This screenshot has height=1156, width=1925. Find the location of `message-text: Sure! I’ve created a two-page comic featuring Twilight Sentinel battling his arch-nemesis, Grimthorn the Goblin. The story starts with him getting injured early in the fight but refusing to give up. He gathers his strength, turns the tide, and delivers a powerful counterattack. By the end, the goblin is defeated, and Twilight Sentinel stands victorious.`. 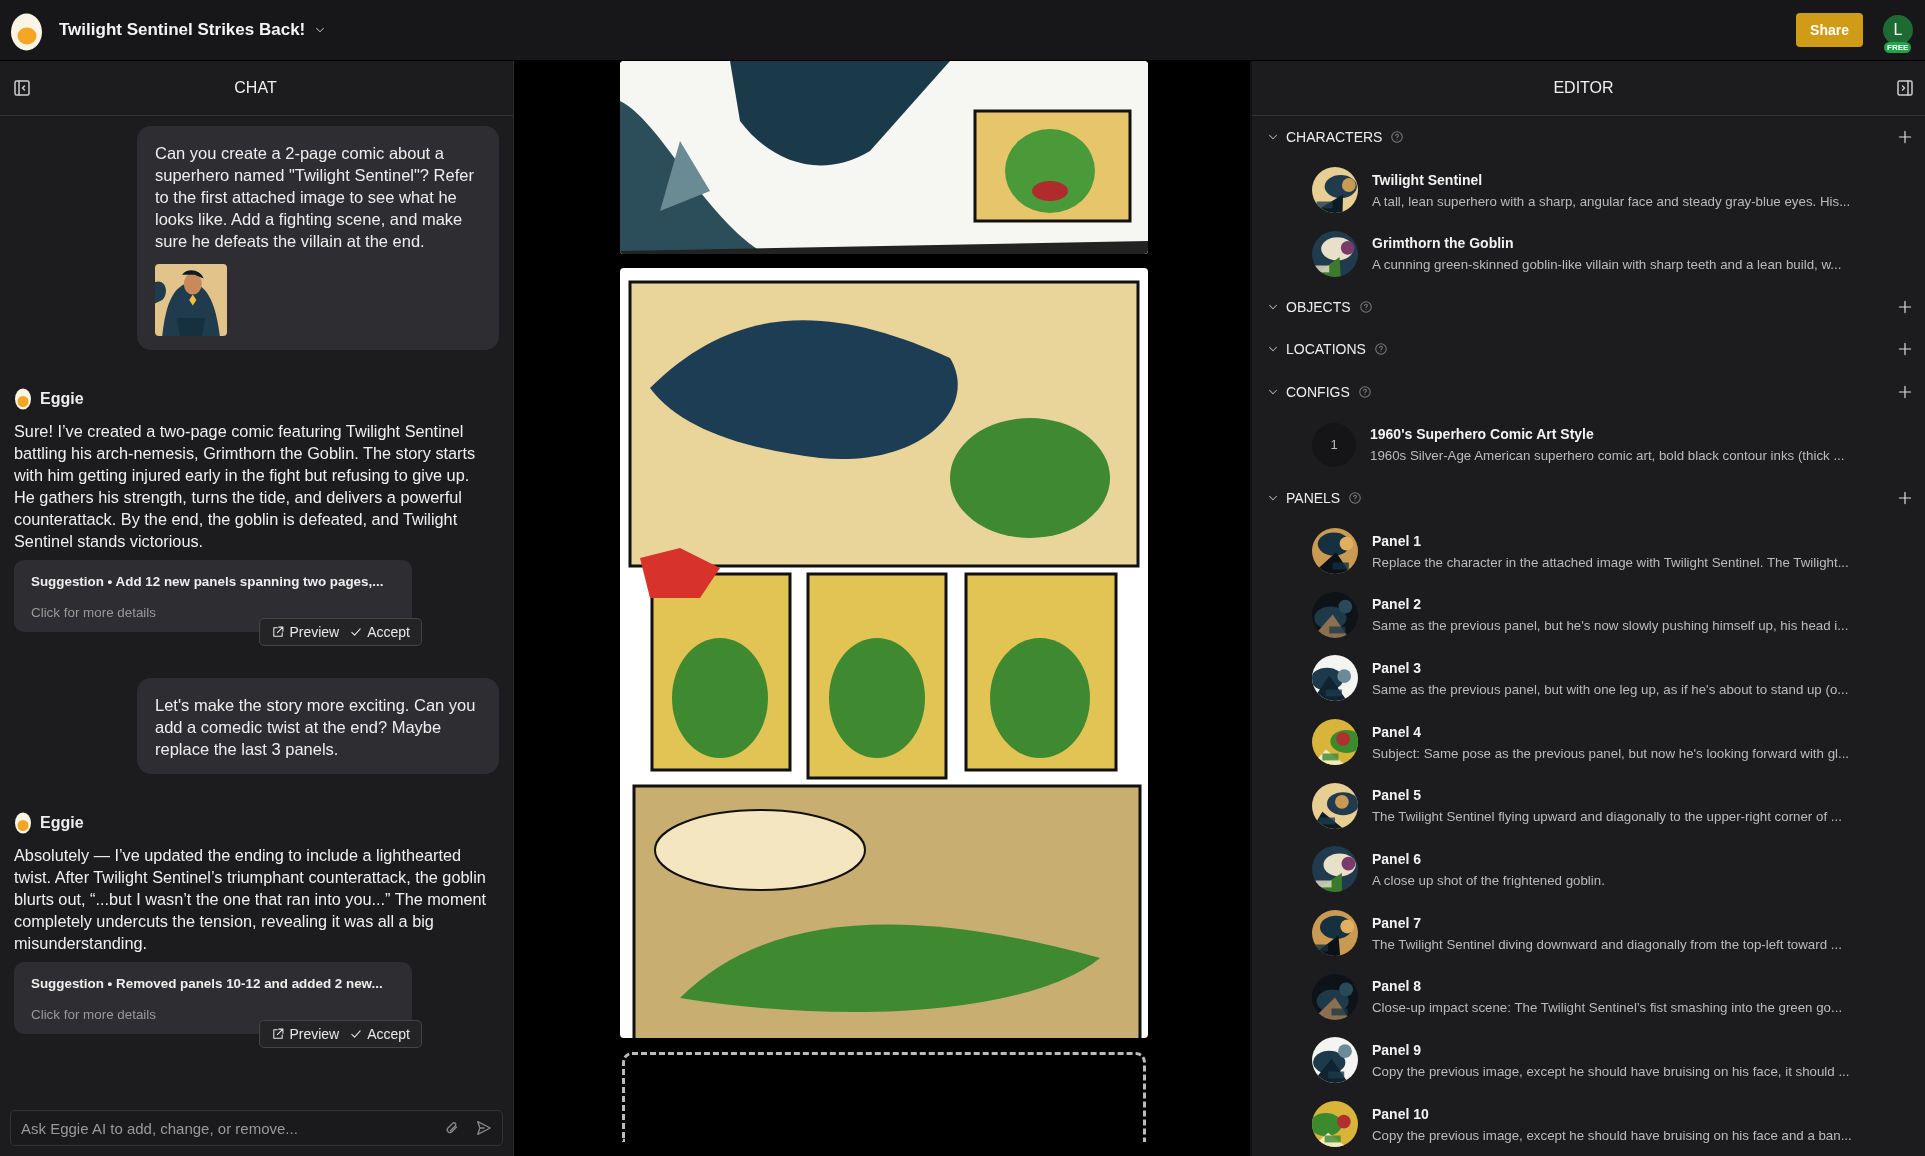

message-text: Sure! I’ve created a two-page comic featuring Twilight Sentinel battling his arch-nemesis, Grimthorn the Goblin. The story starts with him getting injured early in the fight but refusing to give up. He gathers his strength, turns the tide, and delivers a powerful counterattack. By the end, the goblin is defeated, and Twilight Sentinel stands victorious. is located at coordinates (245, 486).